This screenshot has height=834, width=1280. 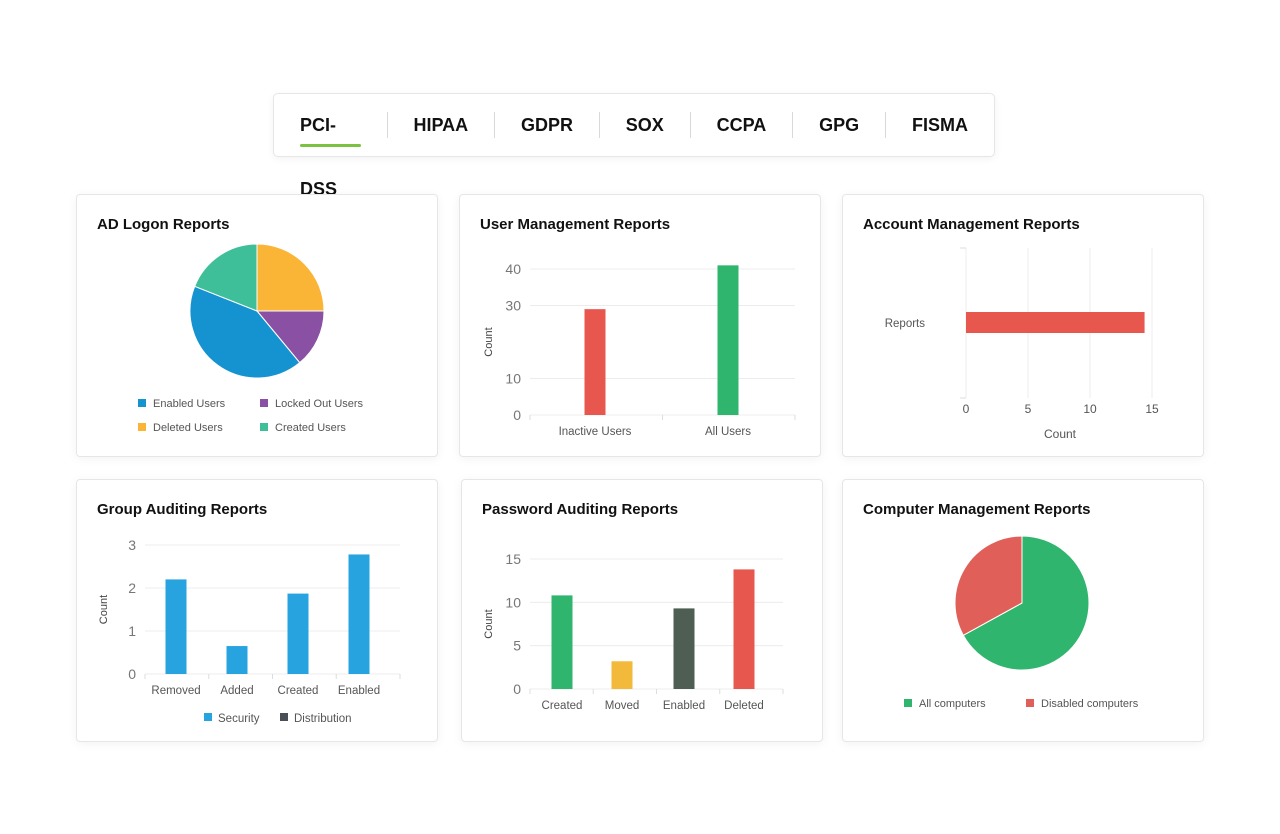 I want to click on legend-label: Created Users, so click(x=310, y=428).